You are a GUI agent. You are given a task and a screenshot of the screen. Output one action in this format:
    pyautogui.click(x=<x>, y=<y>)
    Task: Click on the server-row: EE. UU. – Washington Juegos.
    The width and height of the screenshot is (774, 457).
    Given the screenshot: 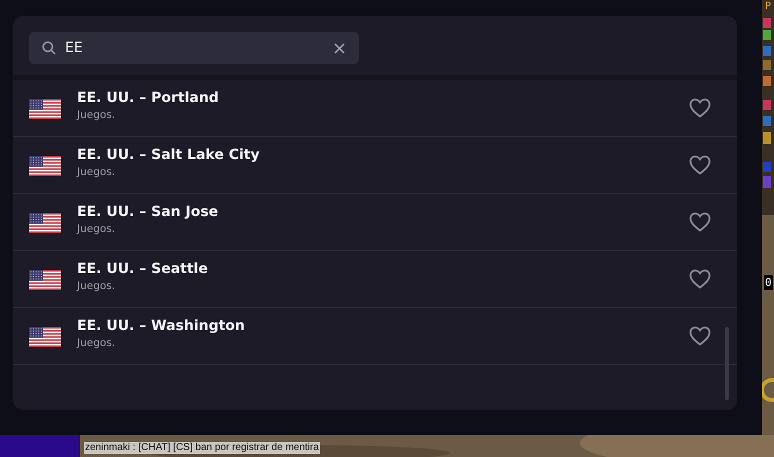 What is the action you would take?
    pyautogui.click(x=375, y=336)
    